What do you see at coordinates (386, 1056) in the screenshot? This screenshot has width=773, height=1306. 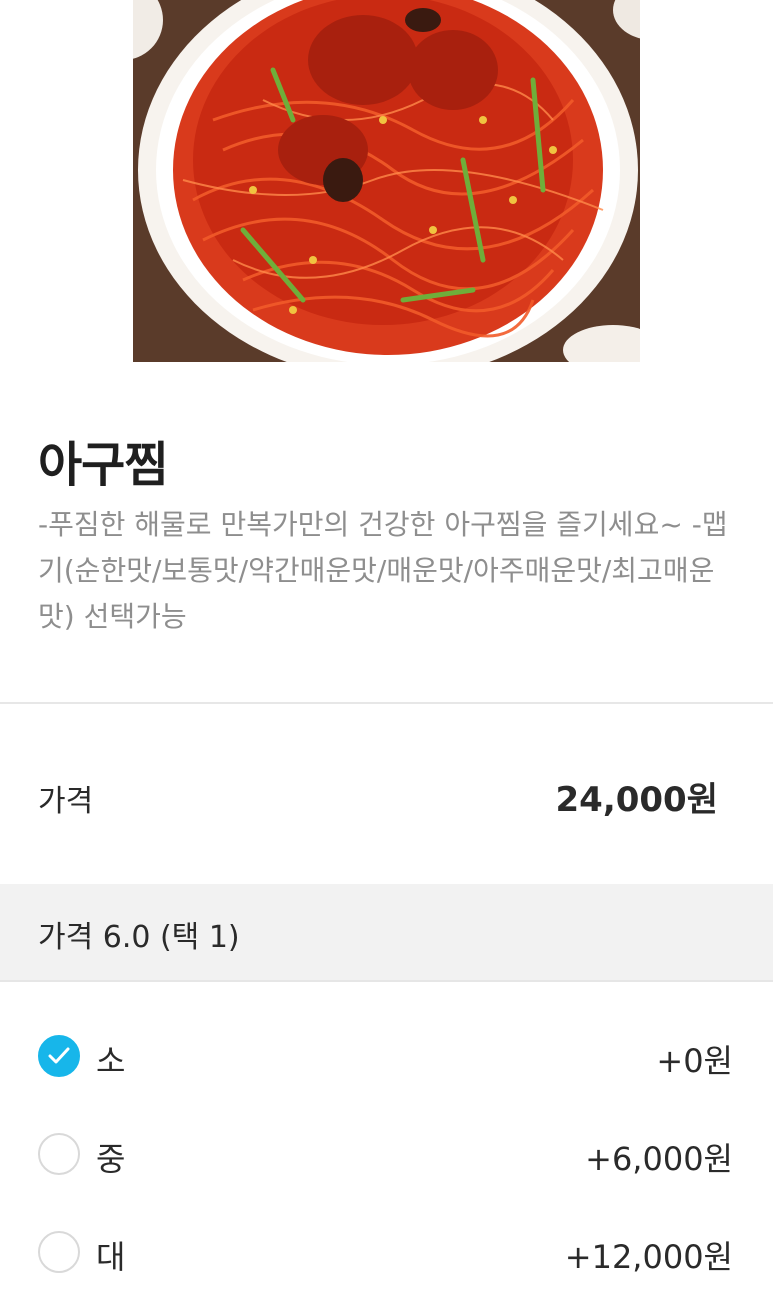 I see `option-row-small: 소 +0원` at bounding box center [386, 1056].